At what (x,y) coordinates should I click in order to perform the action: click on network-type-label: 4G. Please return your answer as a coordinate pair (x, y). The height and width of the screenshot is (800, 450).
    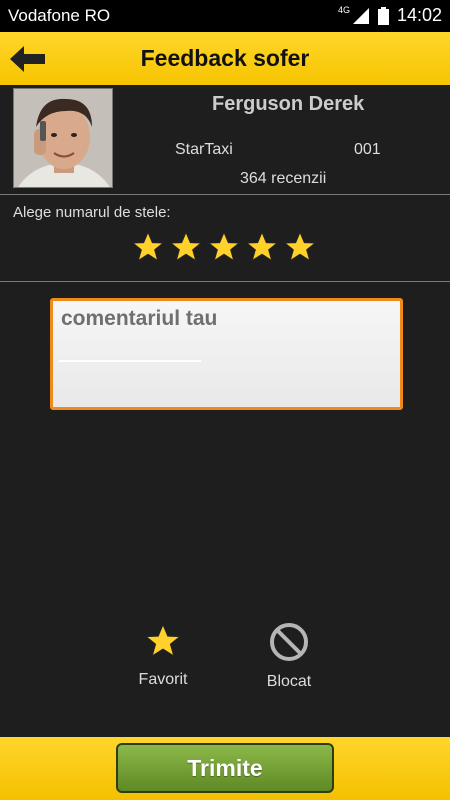
    Looking at the image, I should click on (343, 9).